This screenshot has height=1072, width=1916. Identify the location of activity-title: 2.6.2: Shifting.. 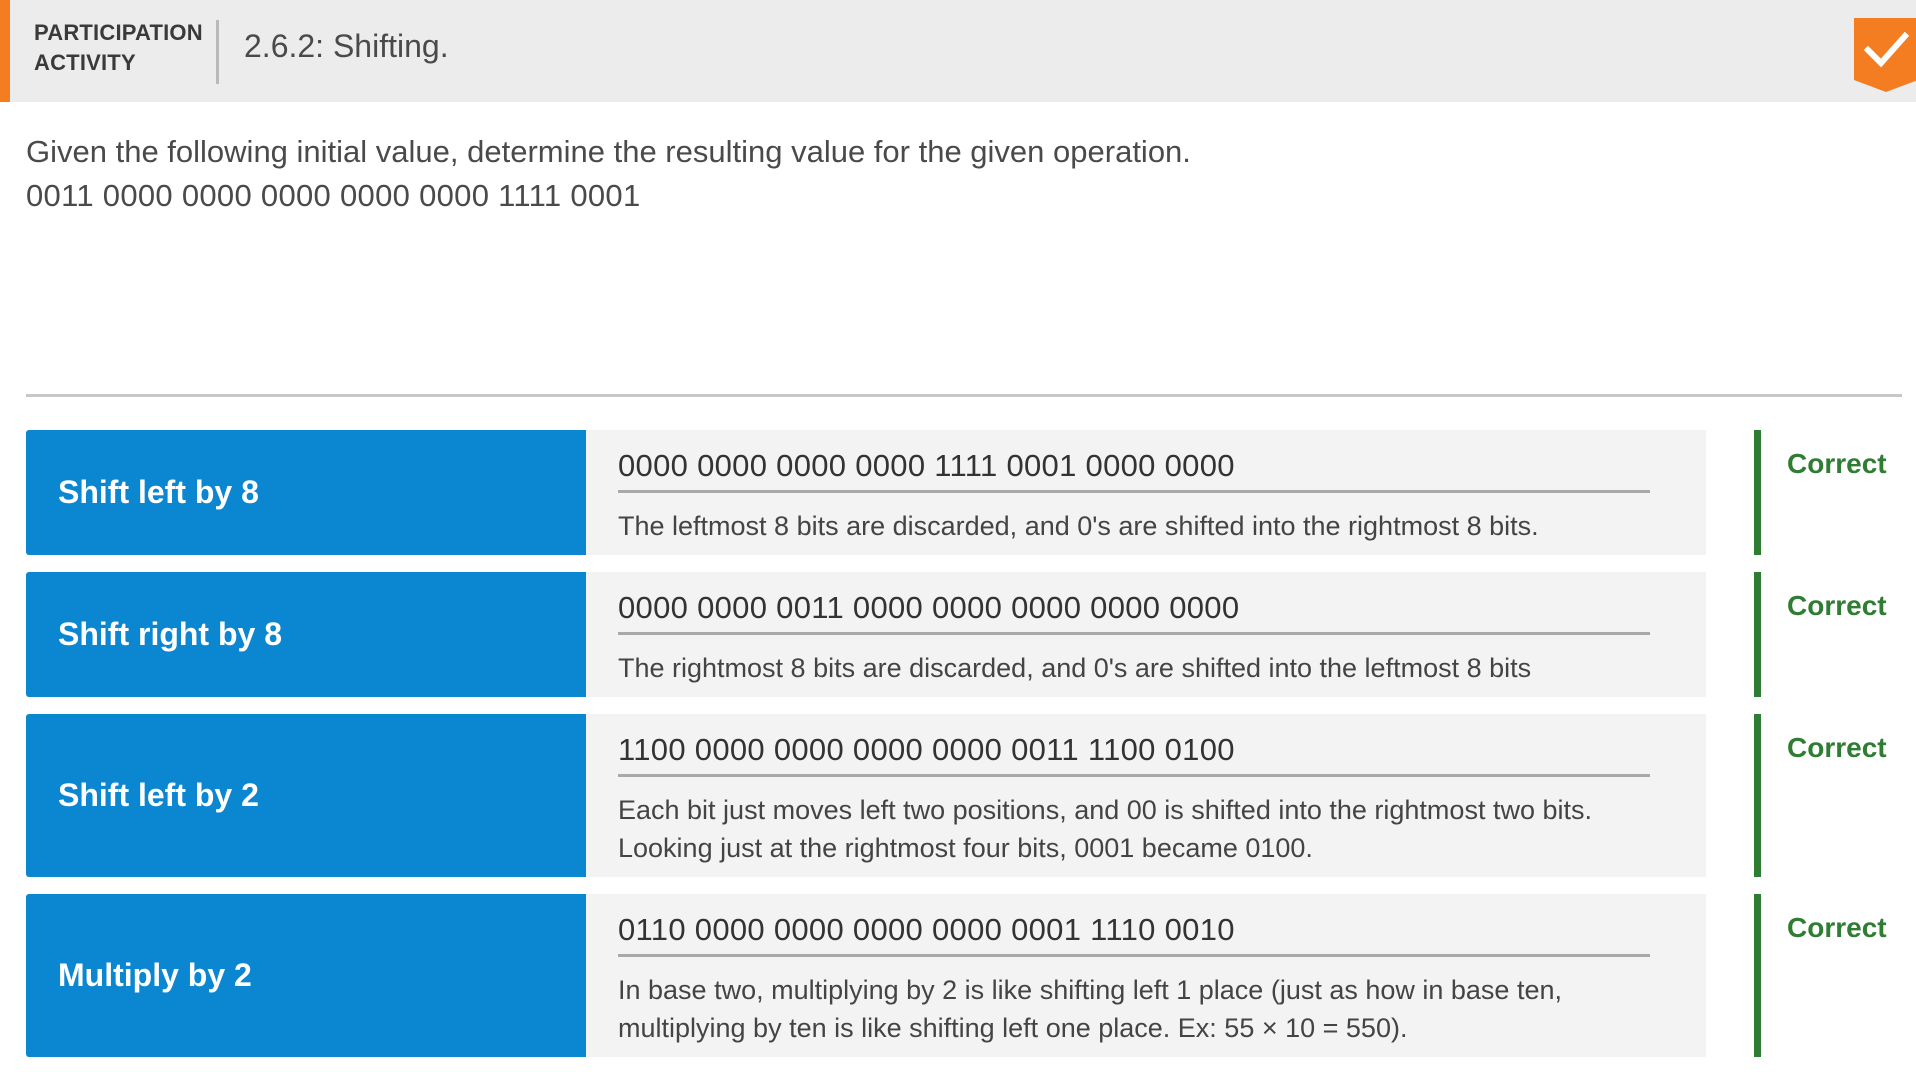
(346, 46).